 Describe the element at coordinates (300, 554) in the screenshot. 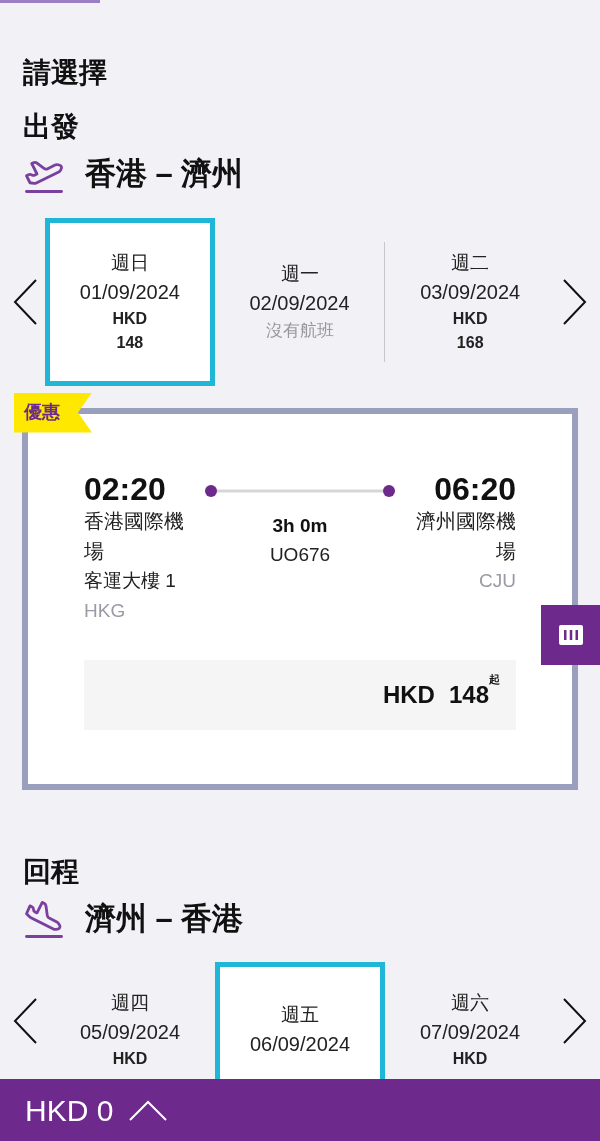

I see `flight-number: UO676` at that location.